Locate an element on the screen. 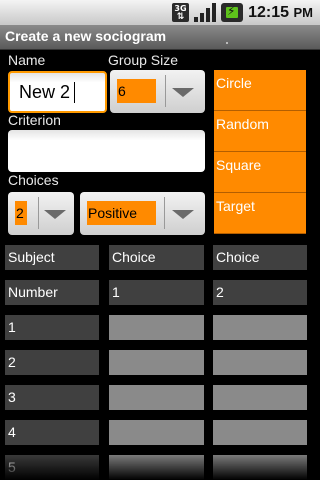  table-cell-number-label: Number is located at coordinates (52, 292).